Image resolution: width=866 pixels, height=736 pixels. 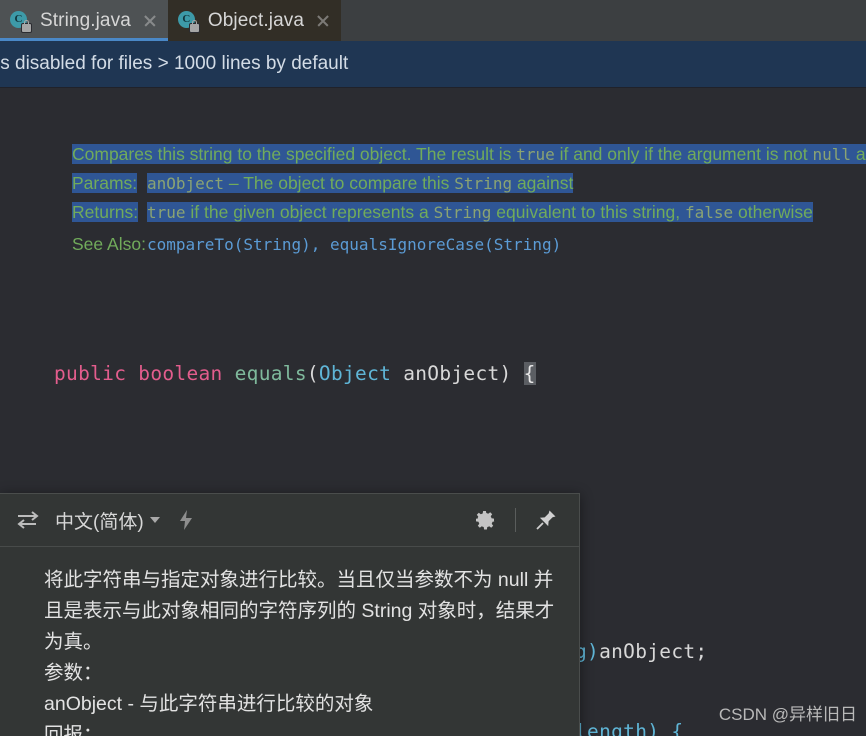 I want to click on param-type-object: Object, so click(x=355, y=373).